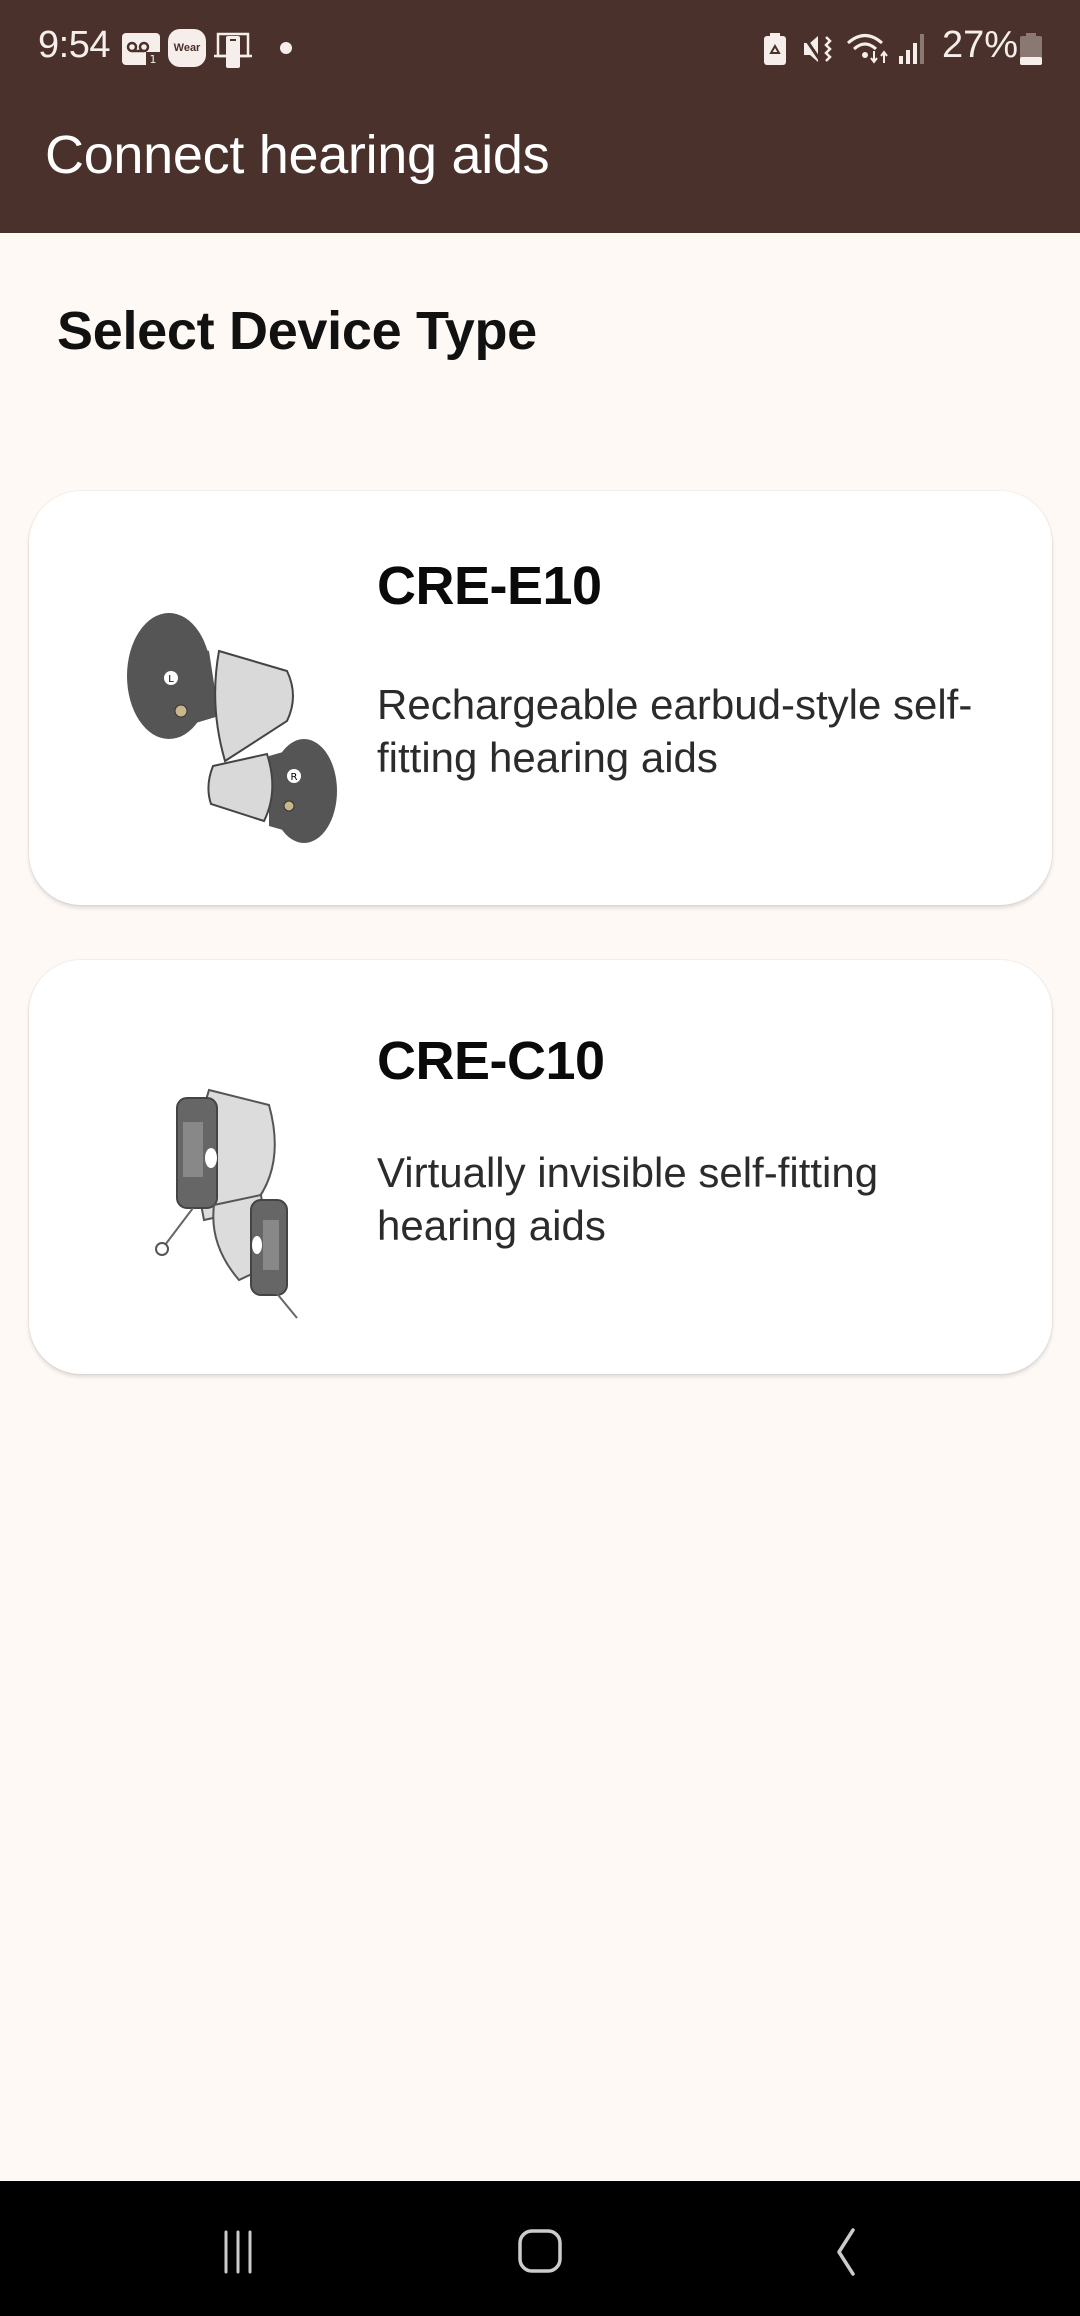 The width and height of the screenshot is (1080, 2316). What do you see at coordinates (233, 50) in the screenshot?
I see `phone-dex-icon` at bounding box center [233, 50].